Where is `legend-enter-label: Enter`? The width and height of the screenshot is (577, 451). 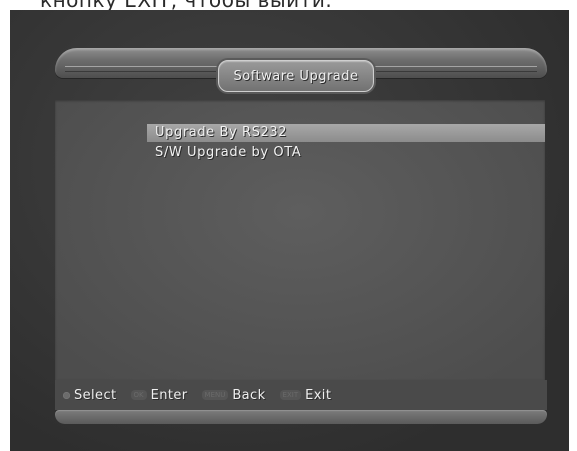 legend-enter-label: Enter is located at coordinates (169, 395).